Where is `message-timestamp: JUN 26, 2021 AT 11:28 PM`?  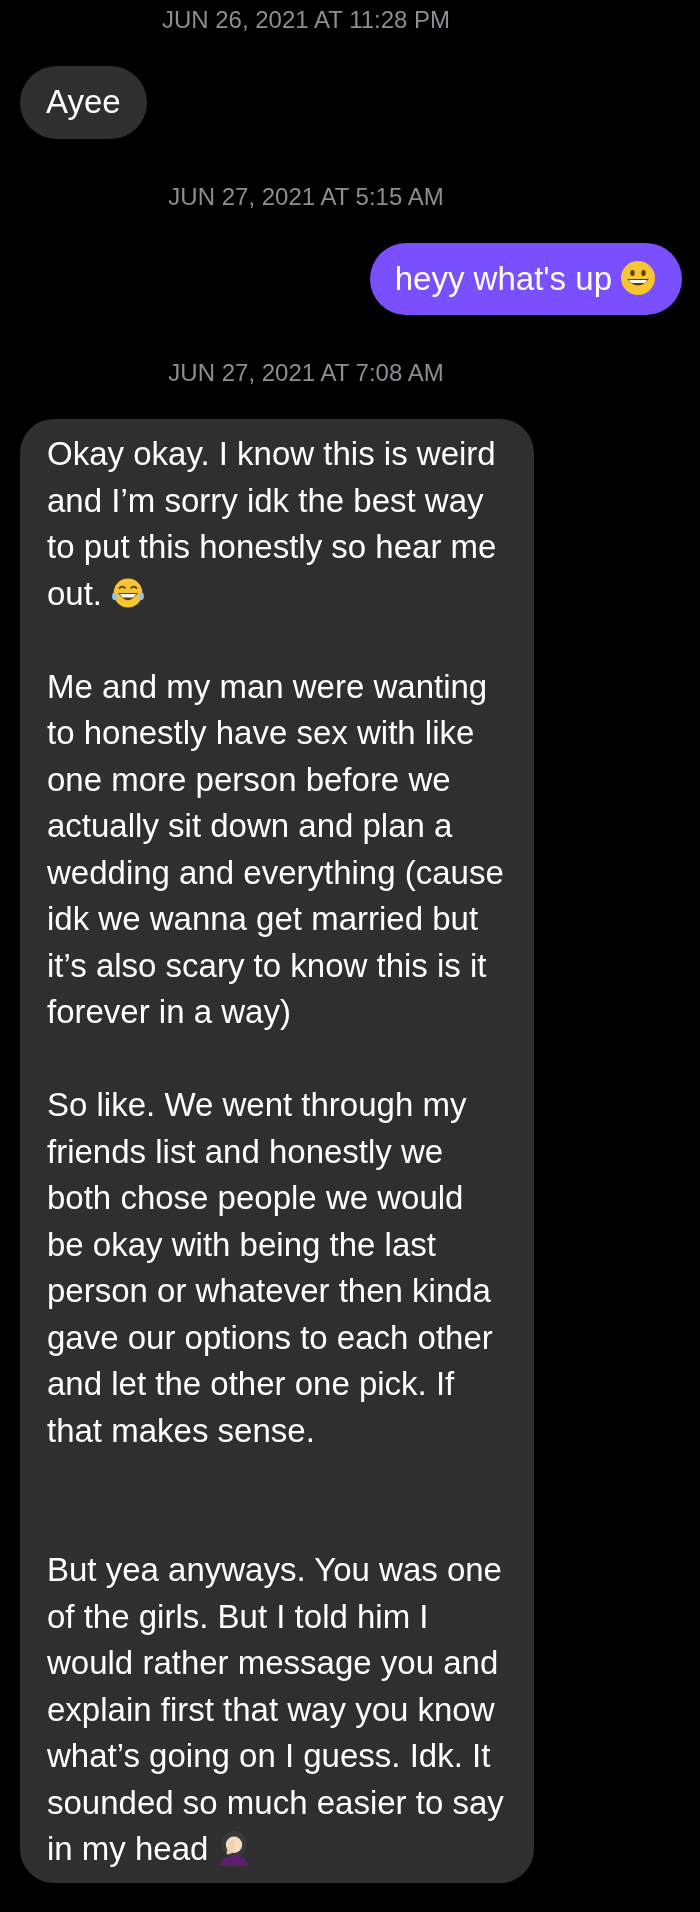
message-timestamp: JUN 26, 2021 AT 11:28 PM is located at coordinates (306, 19).